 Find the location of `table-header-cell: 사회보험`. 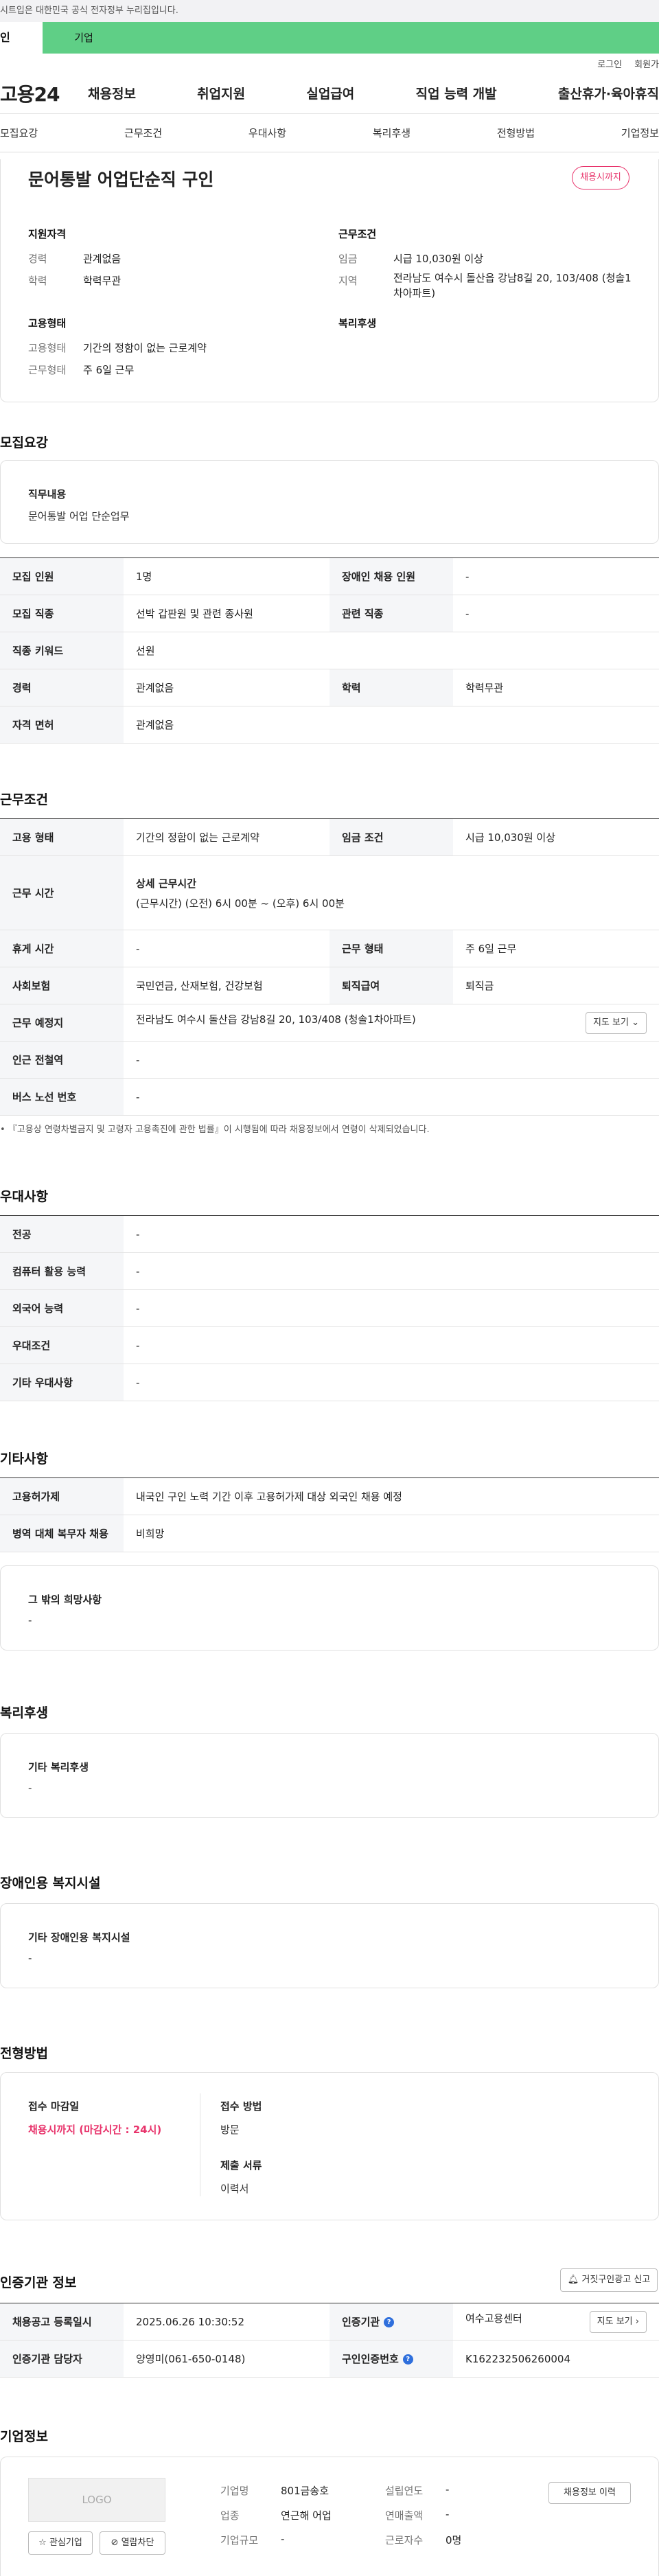

table-header-cell: 사회보험 is located at coordinates (62, 985).